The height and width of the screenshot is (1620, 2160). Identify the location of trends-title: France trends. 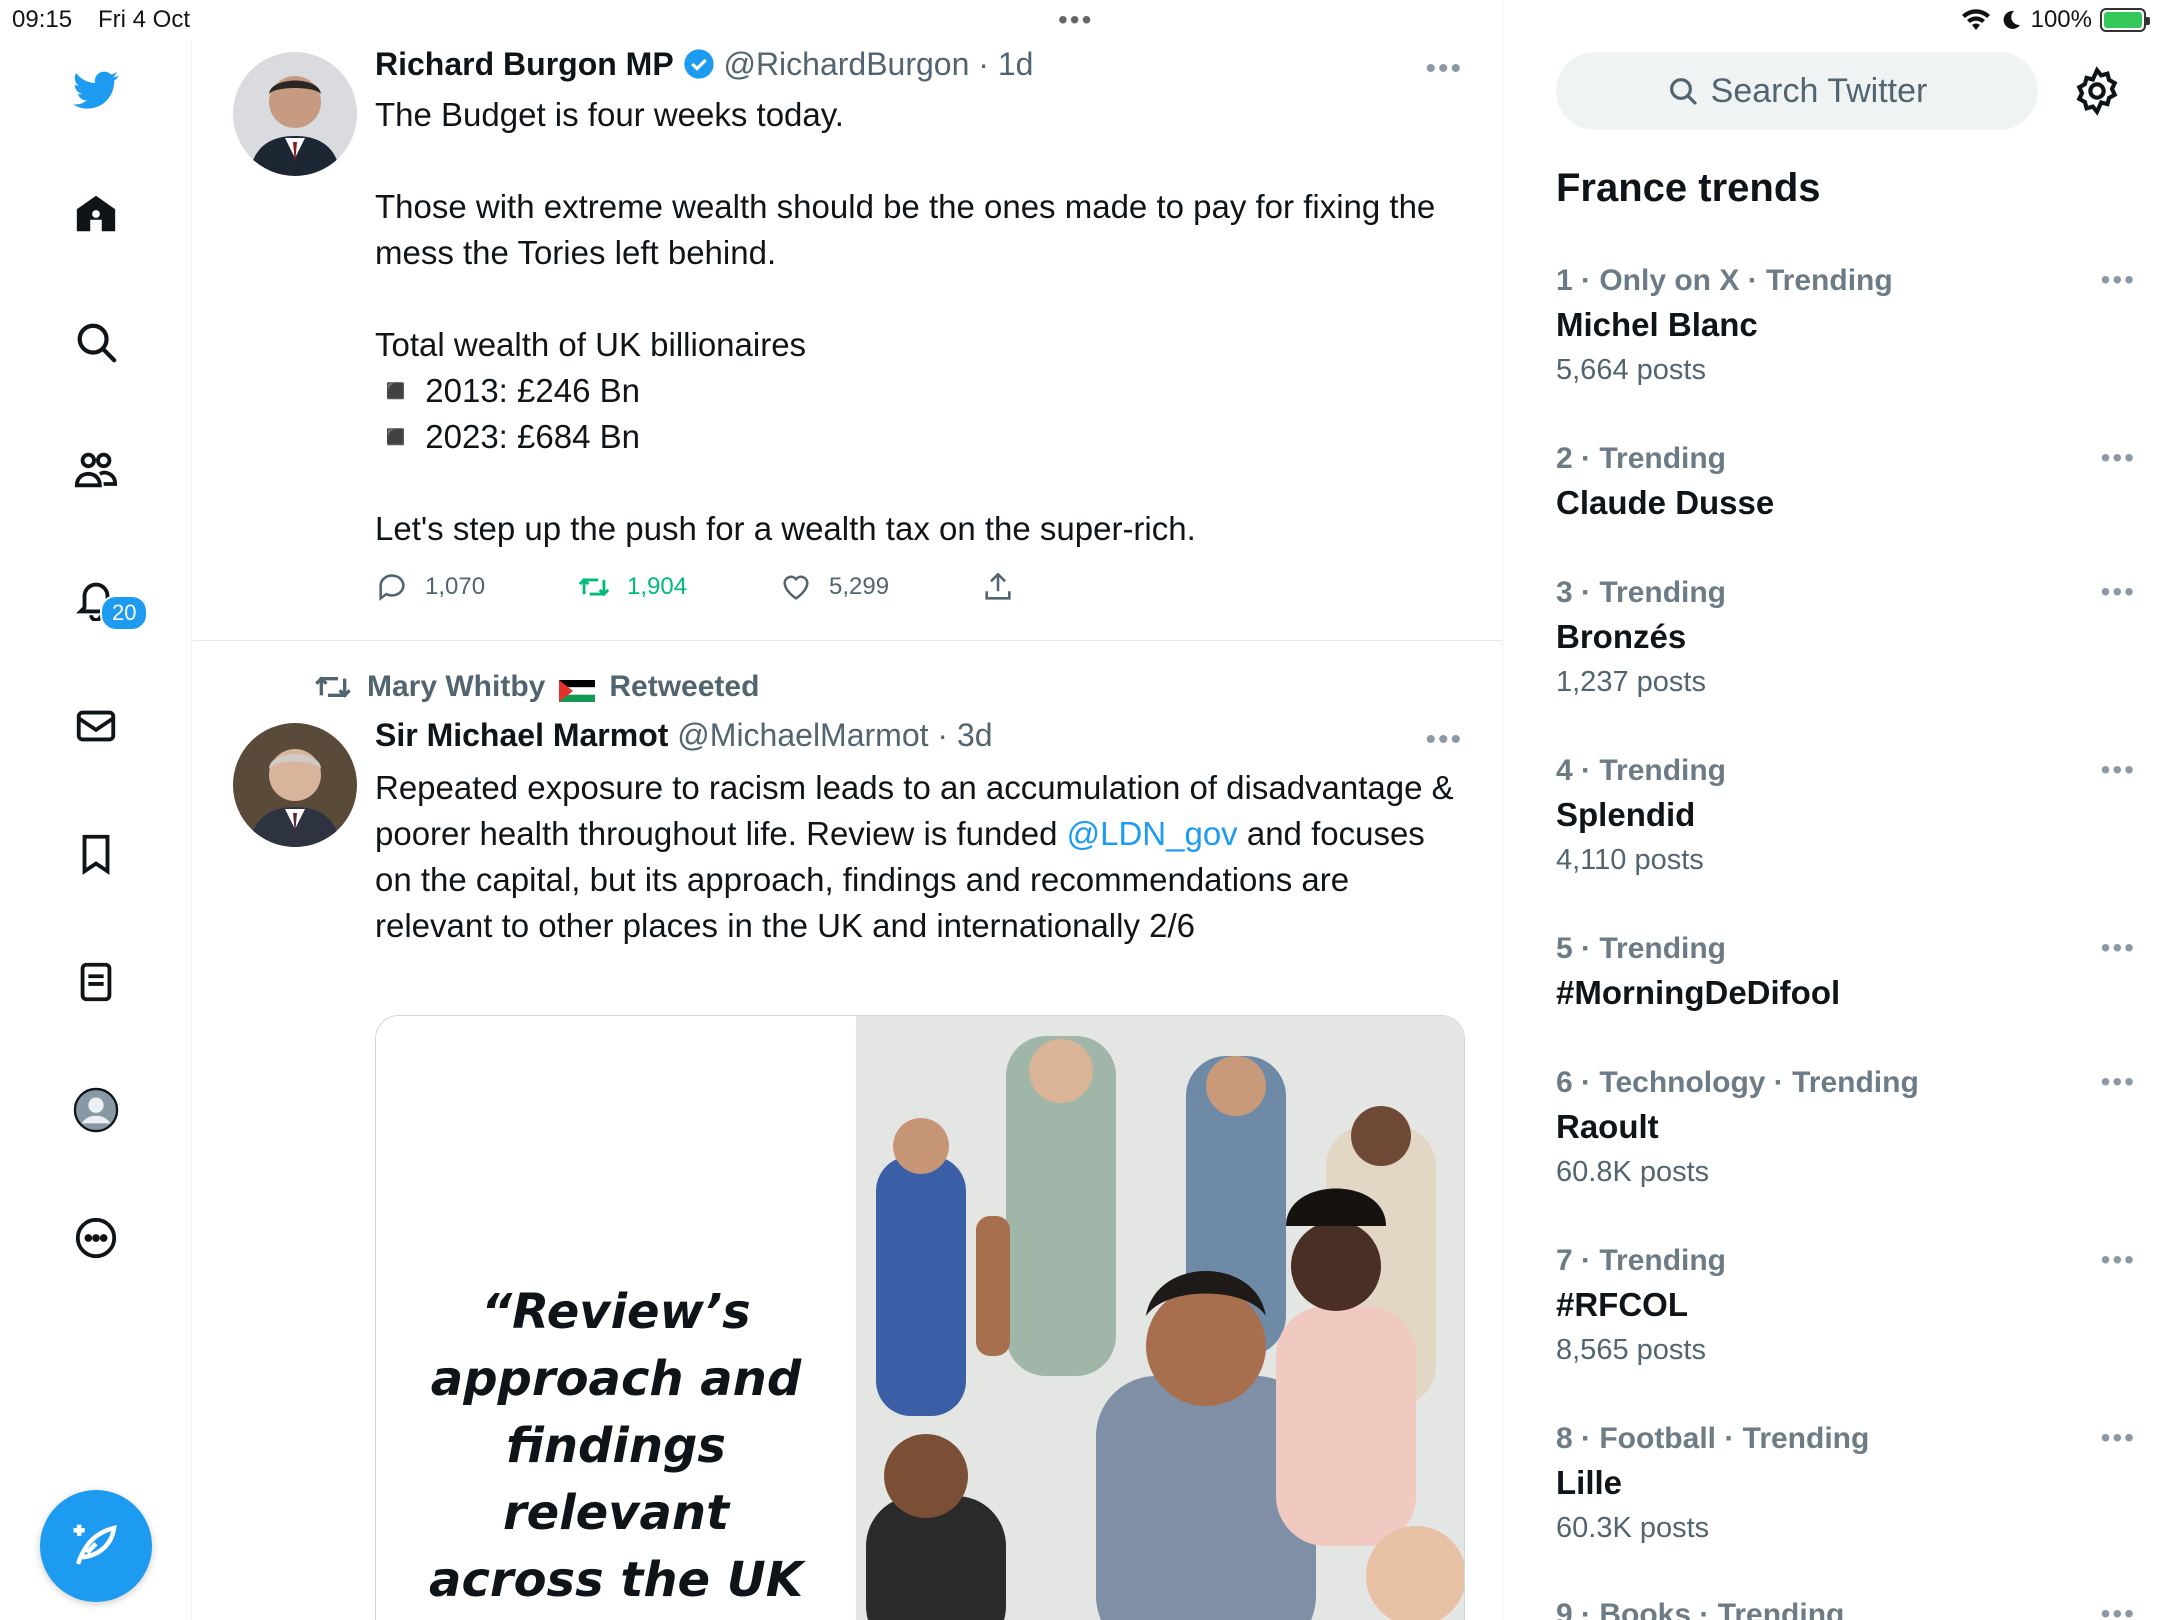
(1688, 188).